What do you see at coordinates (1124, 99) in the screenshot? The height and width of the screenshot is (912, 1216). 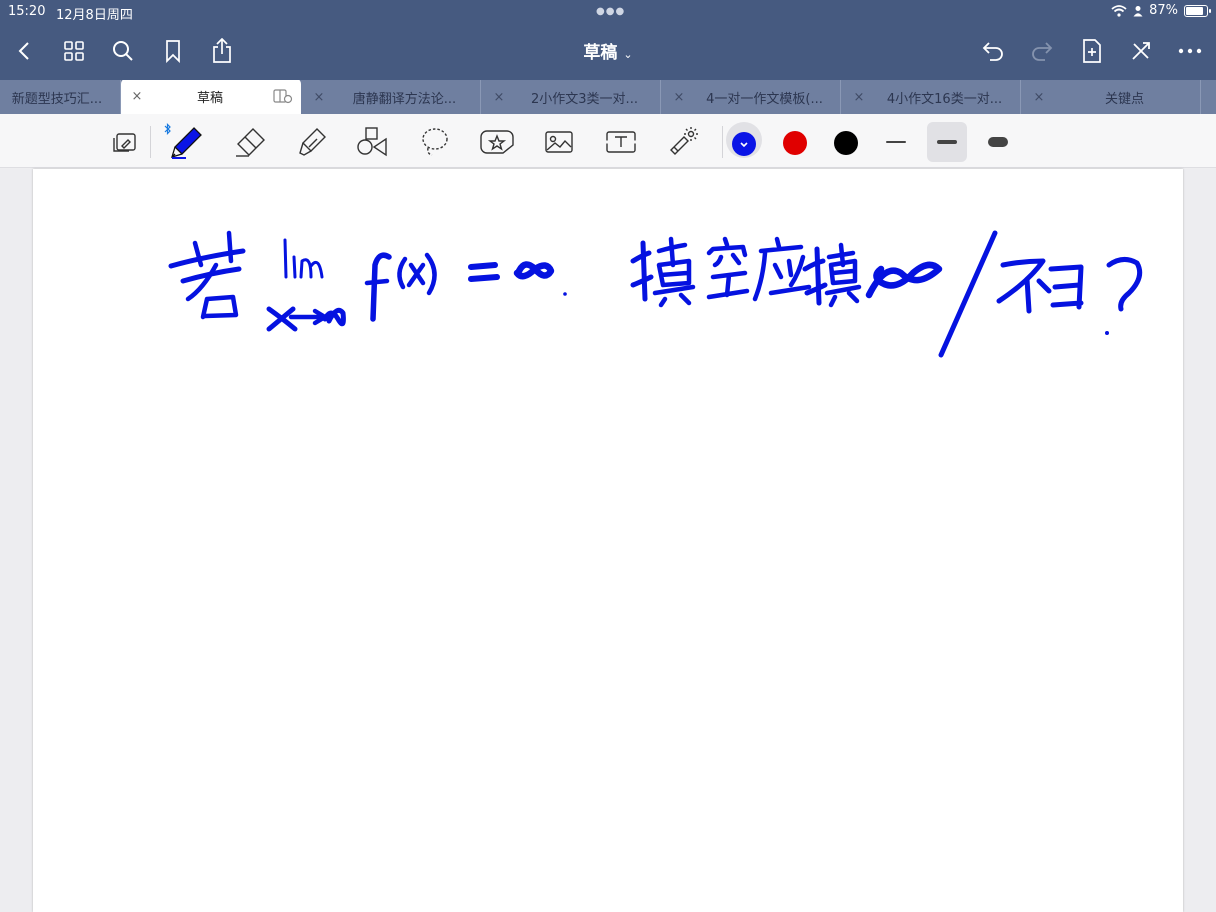 I see `tab-label: 关键点` at bounding box center [1124, 99].